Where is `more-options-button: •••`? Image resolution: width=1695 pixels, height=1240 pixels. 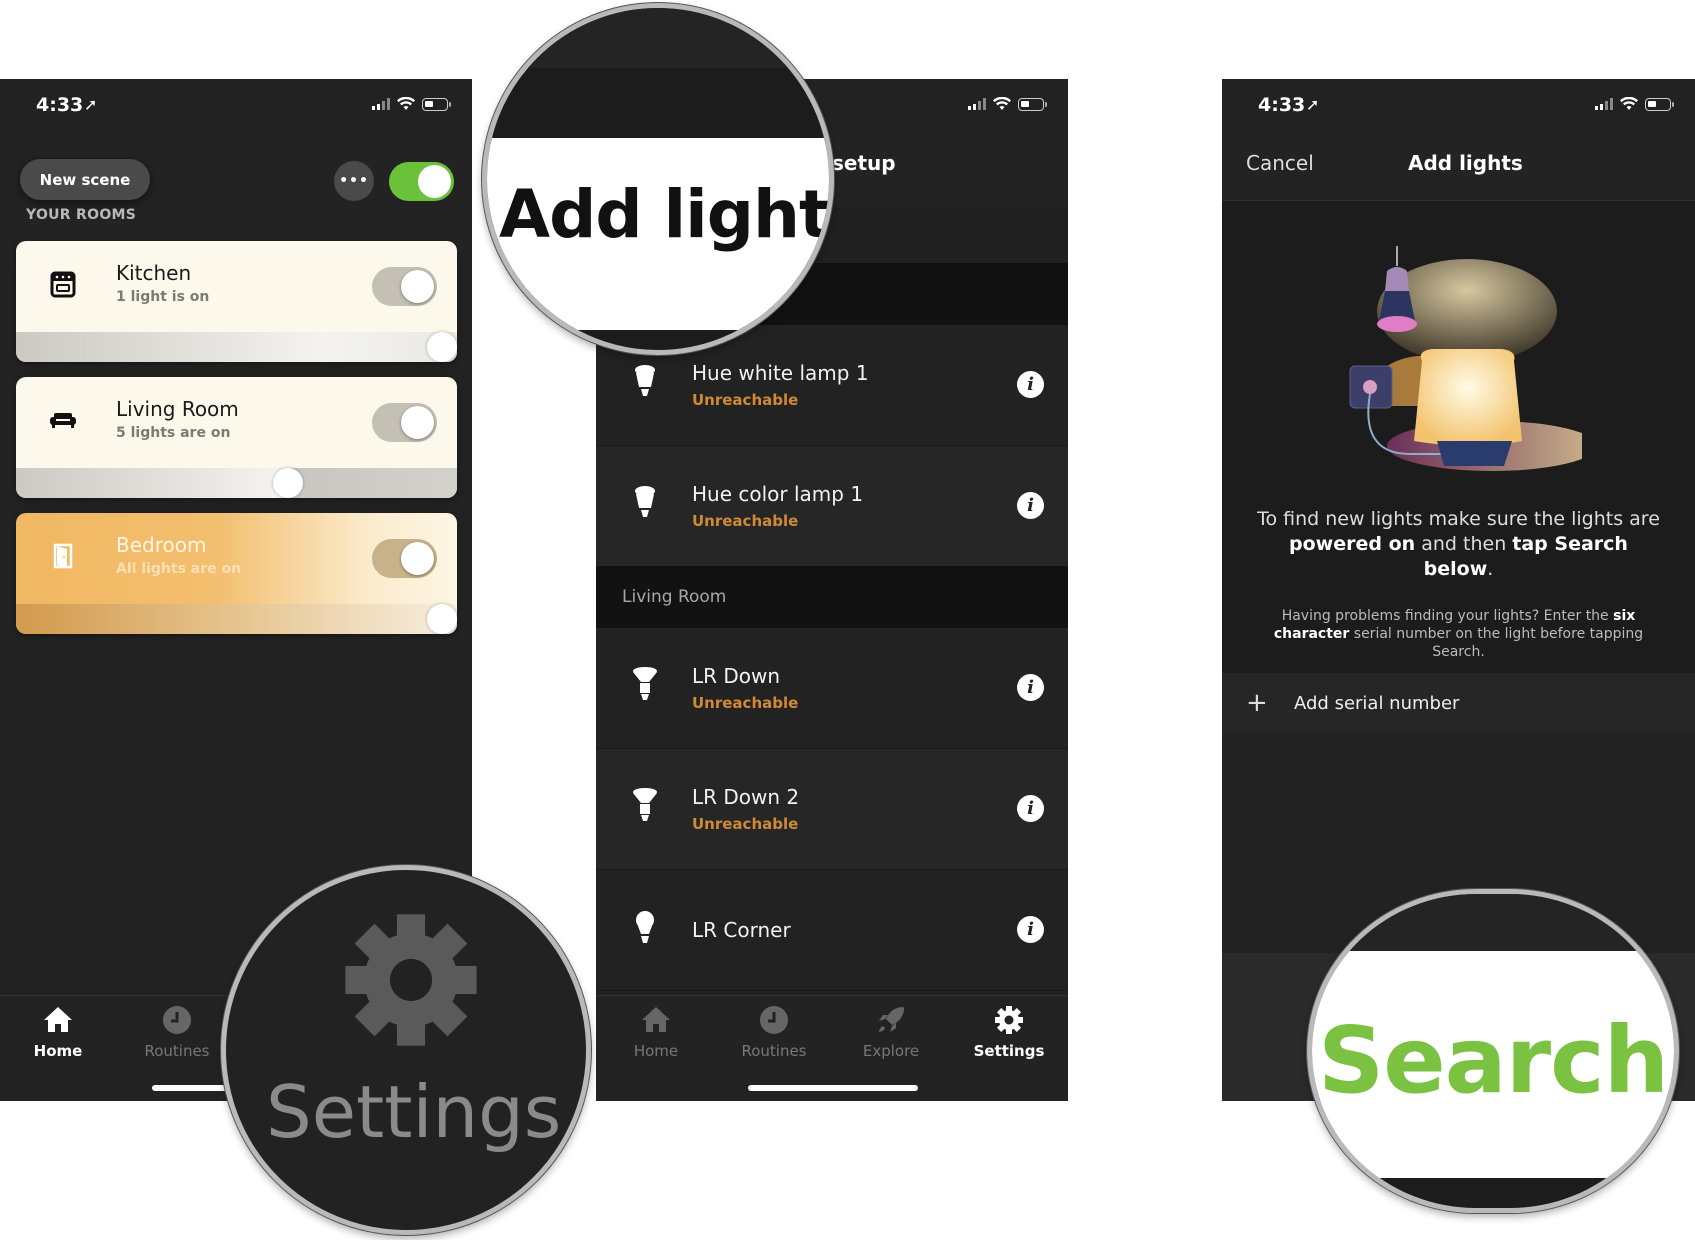
more-options-button: ••• is located at coordinates (354, 181).